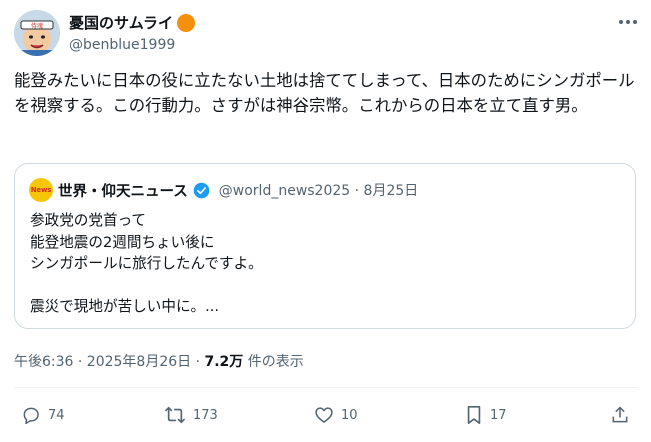  What do you see at coordinates (109, 362) in the screenshot?
I see `tweet-timestamp: 午後6:36 · 2025年8月26日 ·` at bounding box center [109, 362].